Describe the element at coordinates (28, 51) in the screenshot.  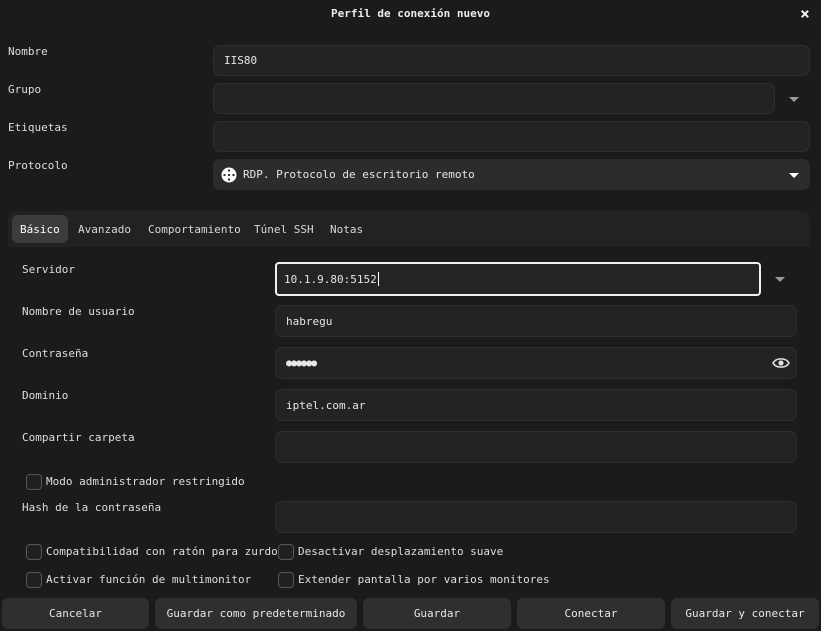
I see `nombre-label: Nombre` at that location.